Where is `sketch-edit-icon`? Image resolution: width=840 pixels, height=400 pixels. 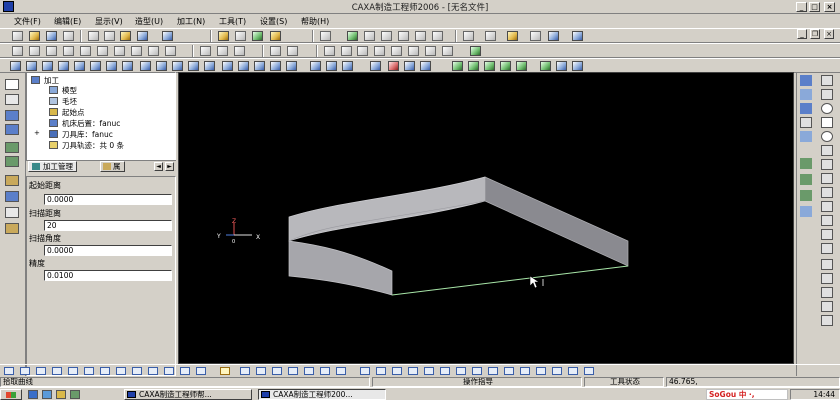
sketch-edit-icon is located at coordinates (222, 51).